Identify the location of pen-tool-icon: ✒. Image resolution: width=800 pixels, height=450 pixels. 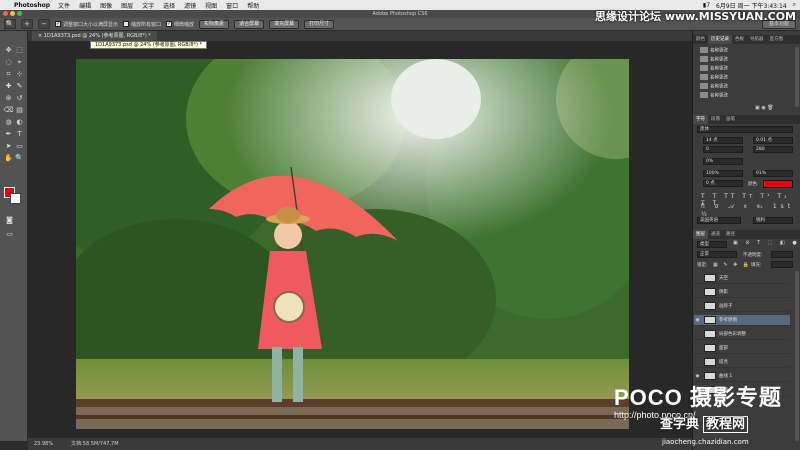
(8, 134).